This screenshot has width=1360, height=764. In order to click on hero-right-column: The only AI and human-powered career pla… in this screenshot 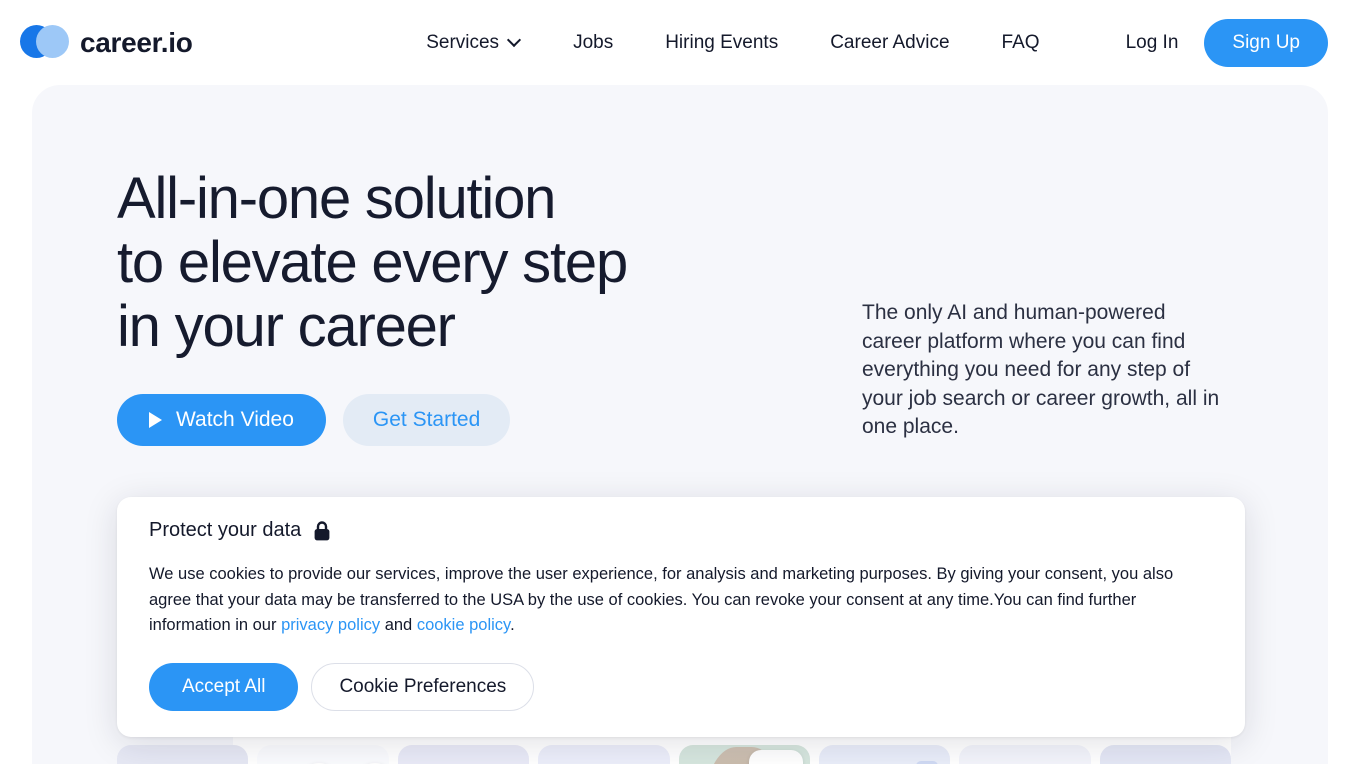, I will do `click(1042, 306)`.